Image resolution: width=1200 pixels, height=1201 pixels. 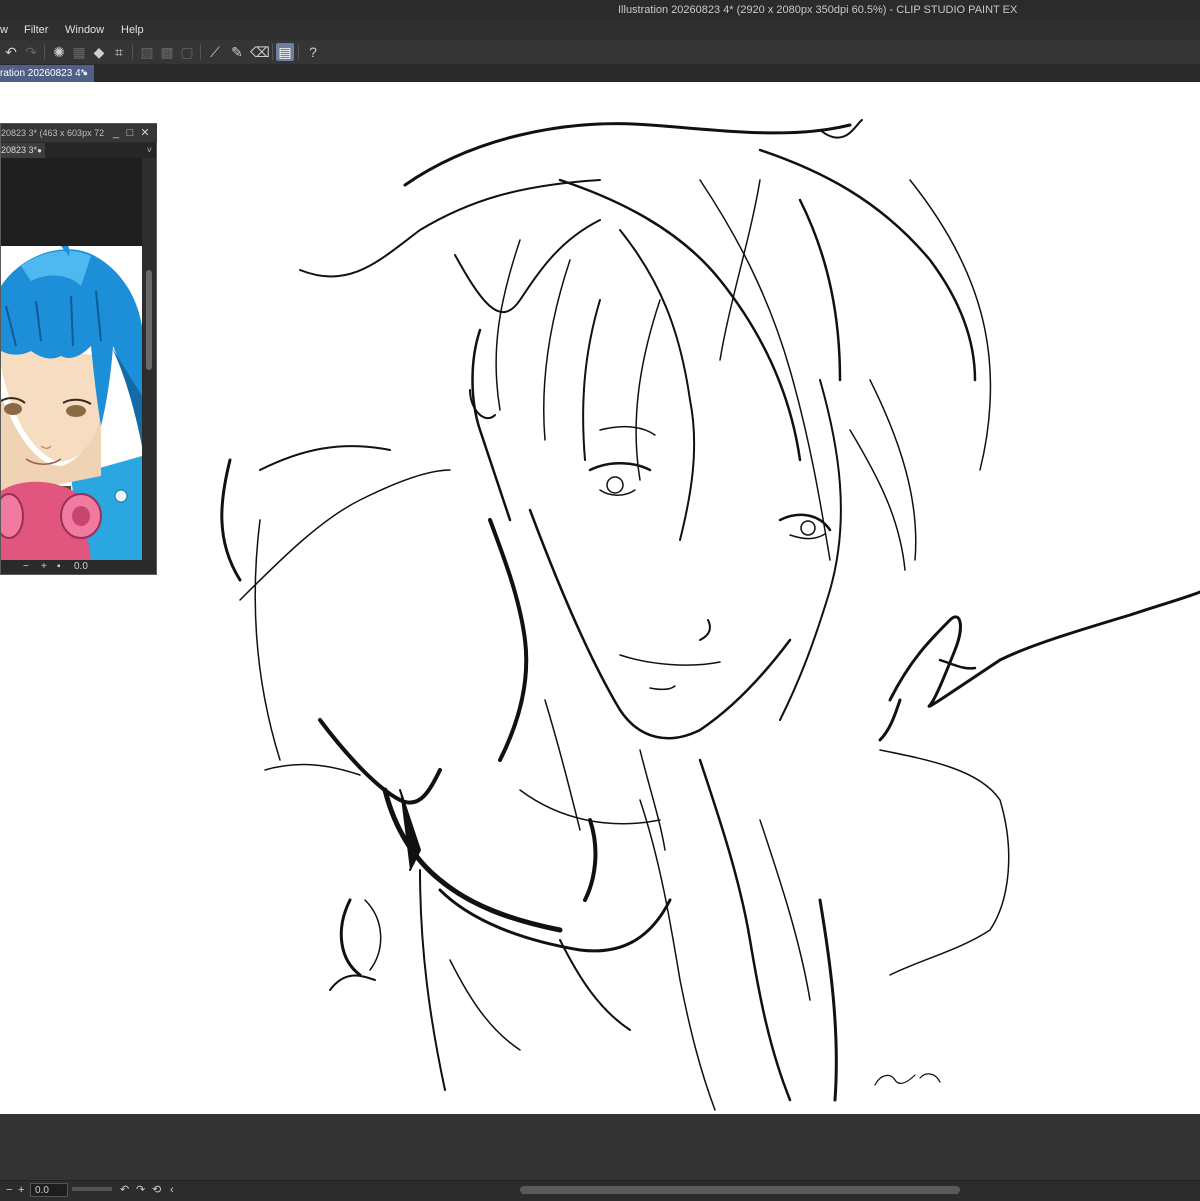 What do you see at coordinates (156, 1190) in the screenshot?
I see `reset-rotation-icon: ⟲` at bounding box center [156, 1190].